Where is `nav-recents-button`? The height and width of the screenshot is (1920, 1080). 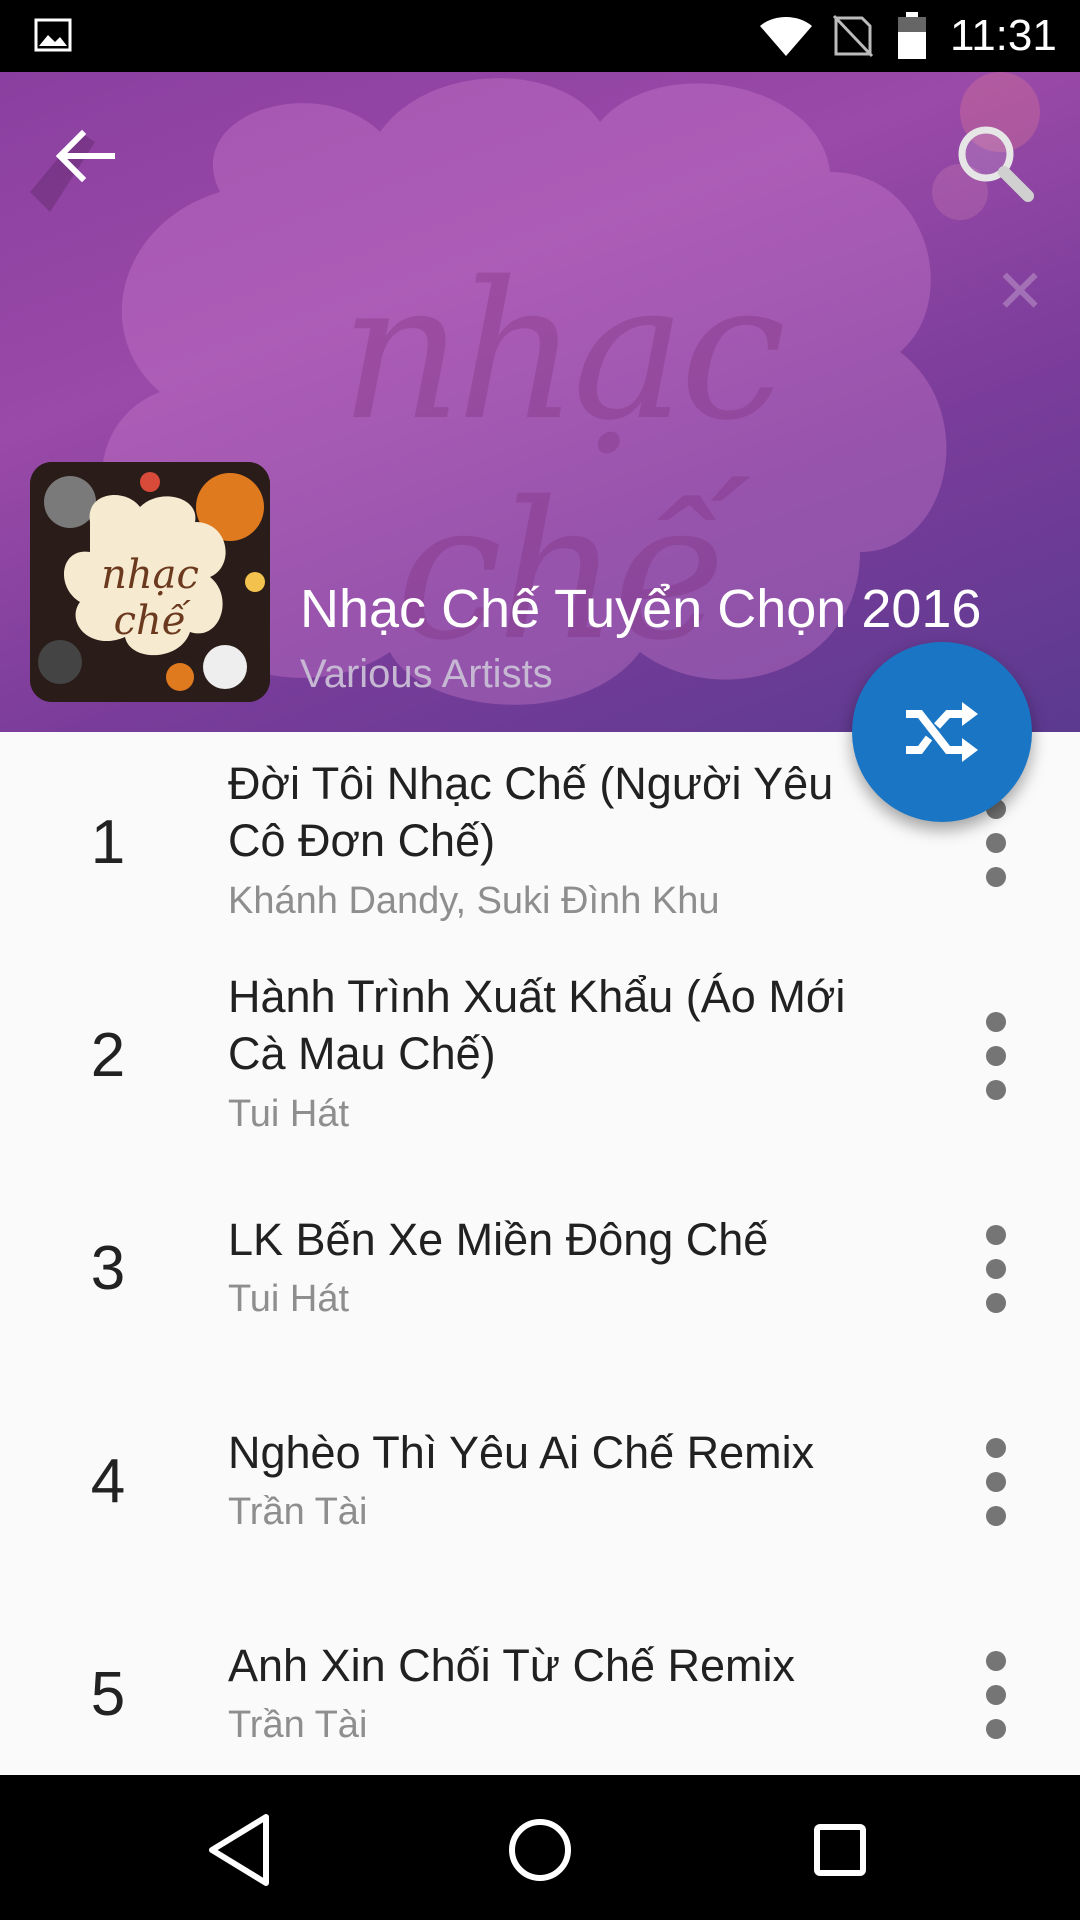
nav-recents-button is located at coordinates (840, 1850).